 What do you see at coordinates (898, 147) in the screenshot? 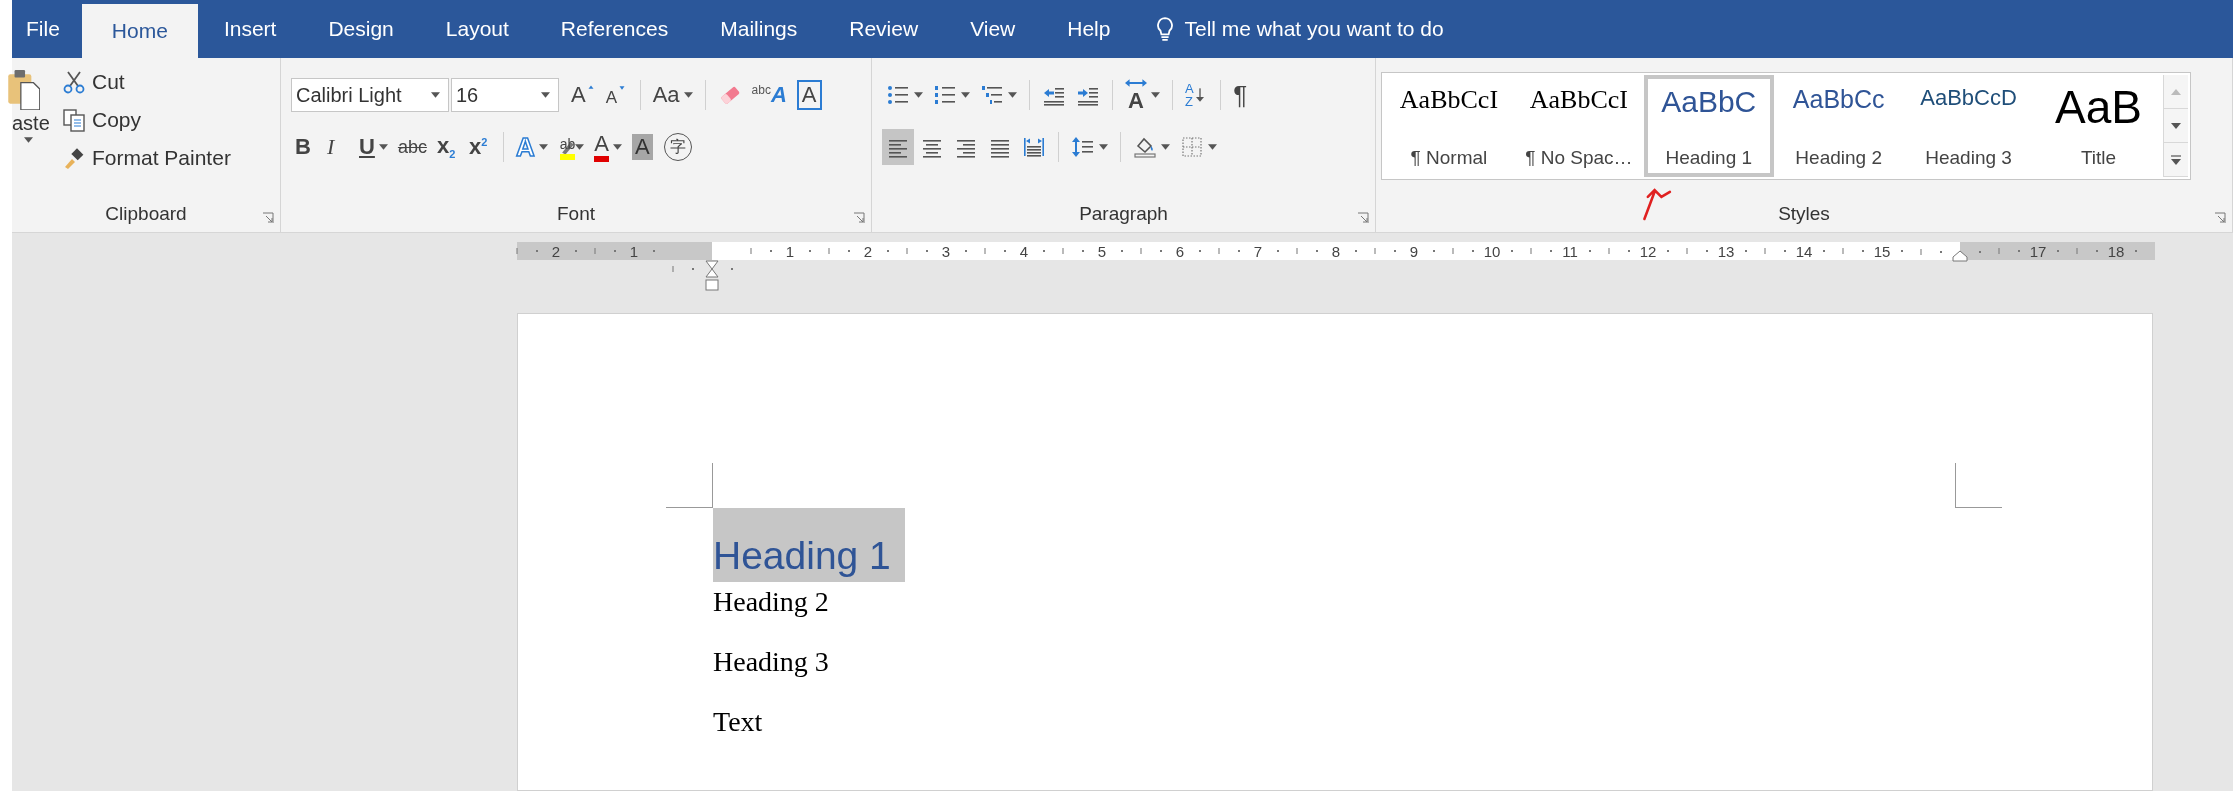
I see `align-left-button` at bounding box center [898, 147].